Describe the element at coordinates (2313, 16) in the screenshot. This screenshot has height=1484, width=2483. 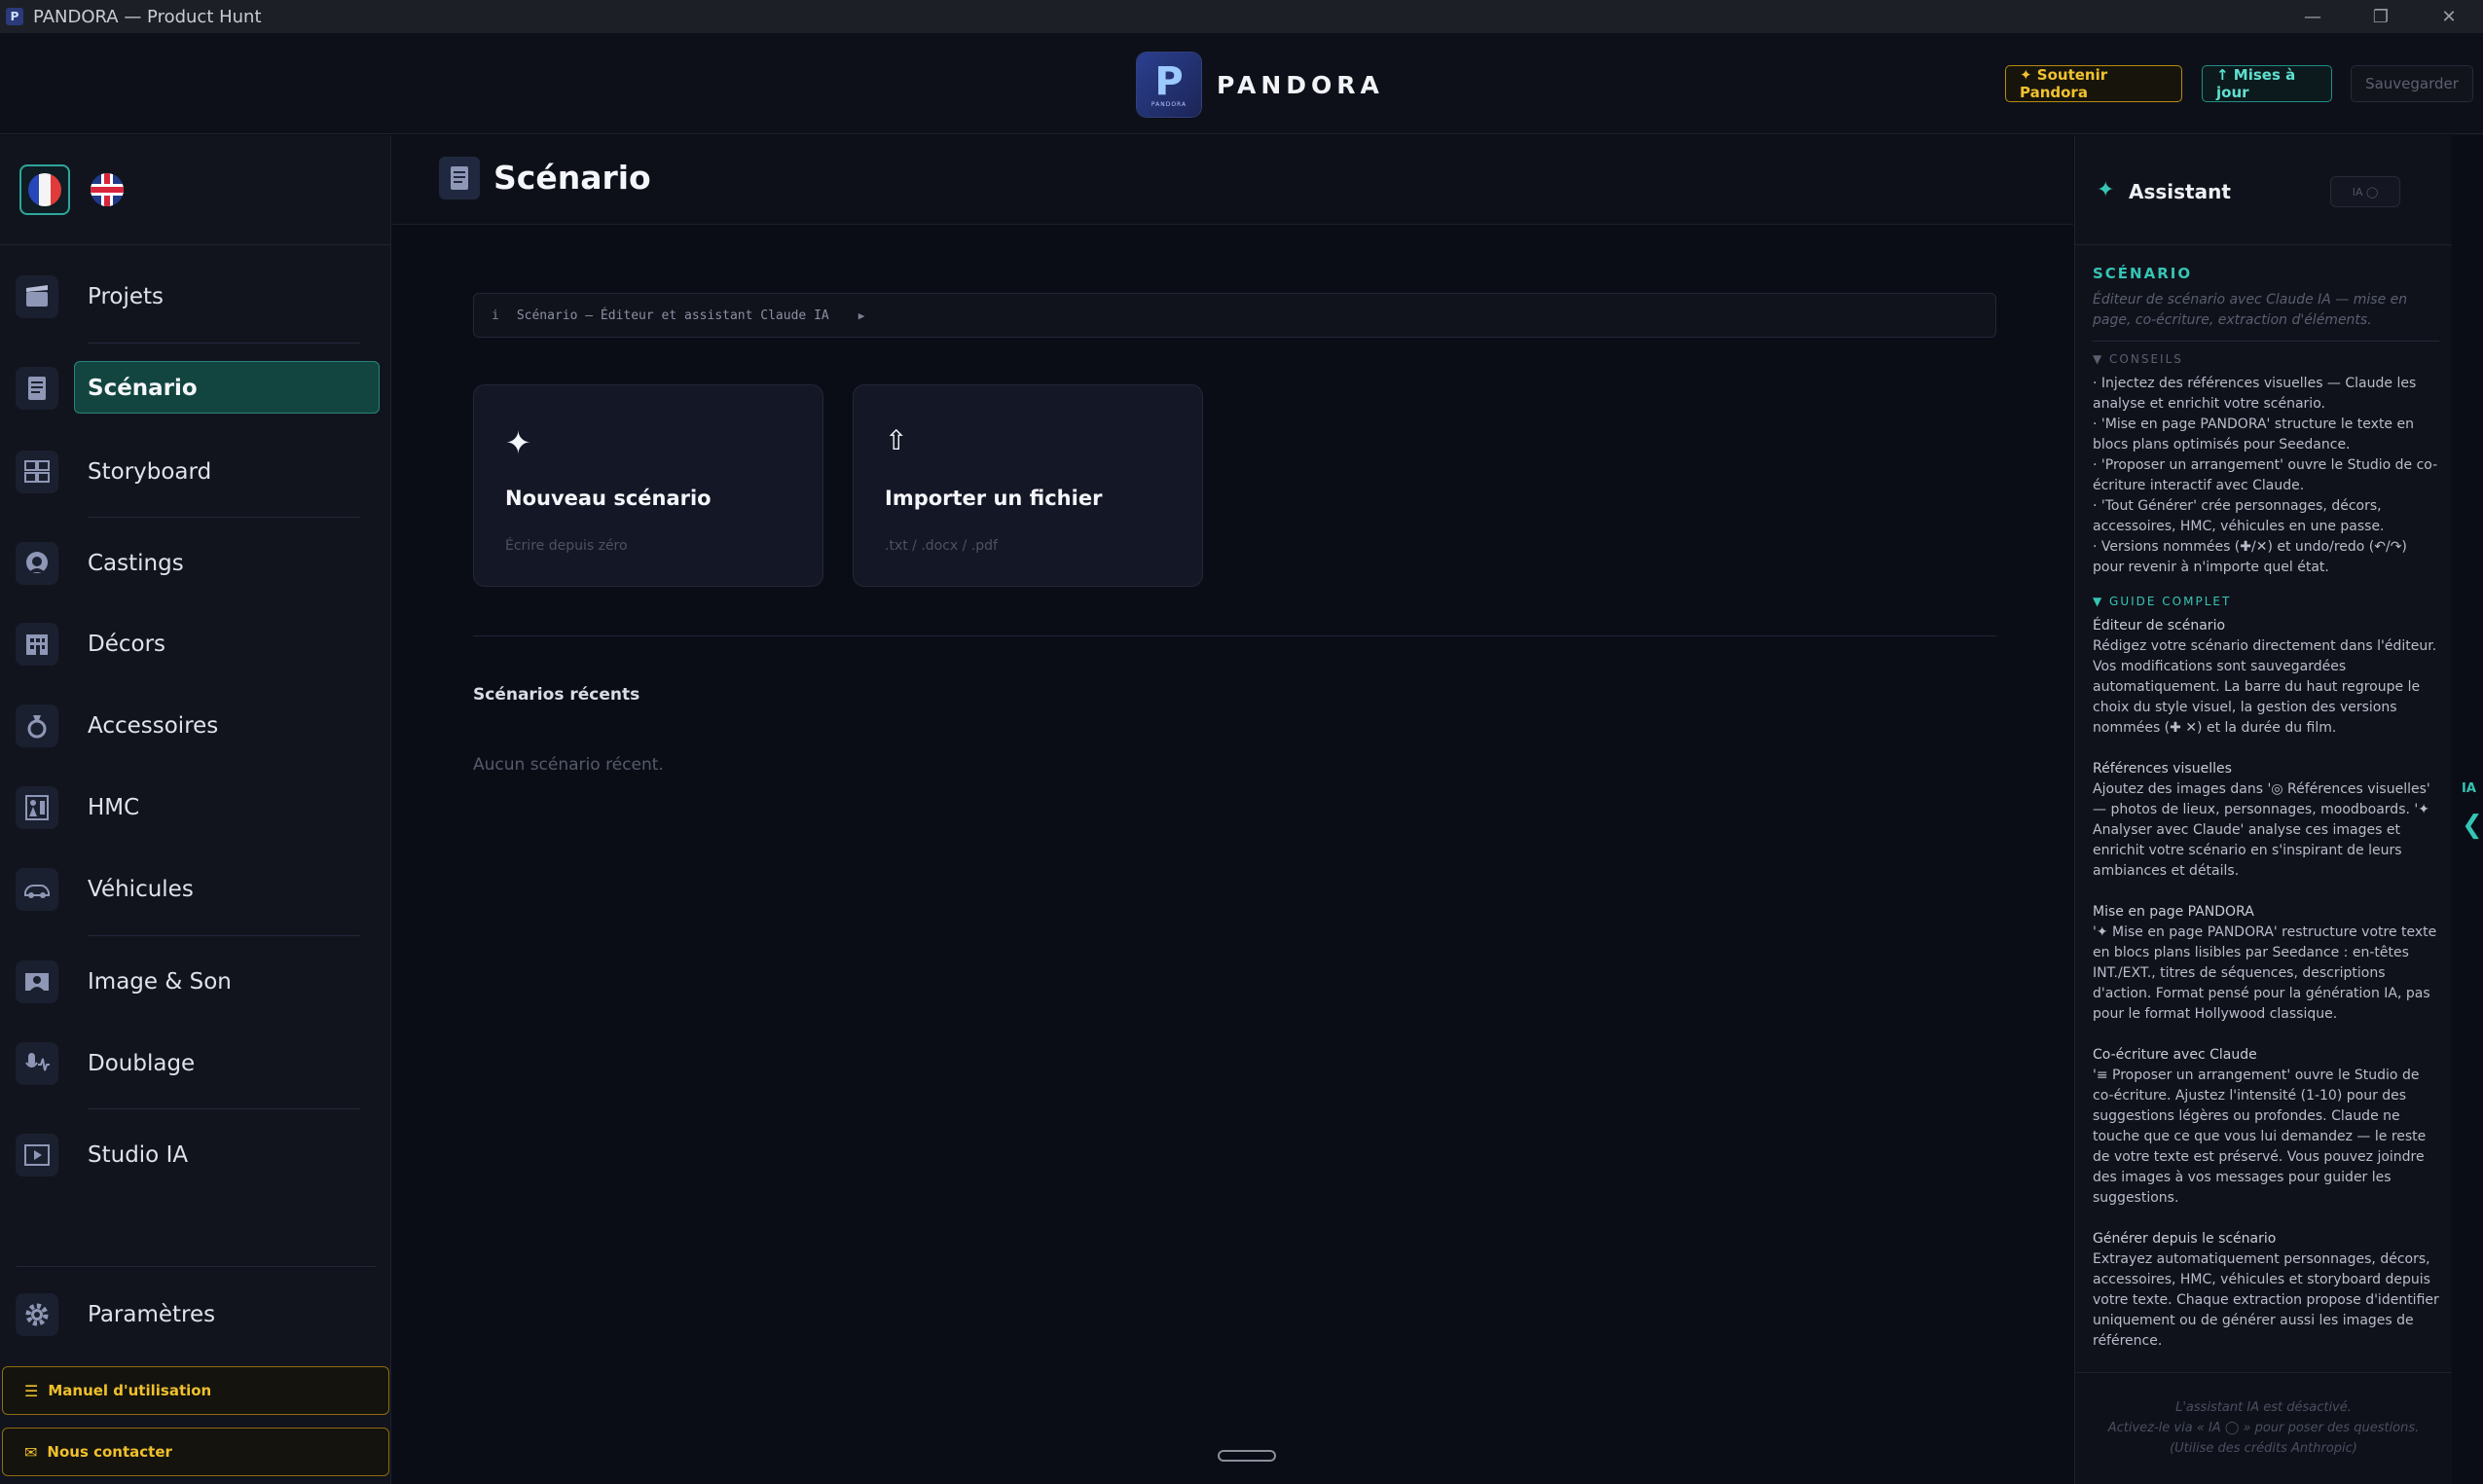
I see `minimize-button: —` at that location.